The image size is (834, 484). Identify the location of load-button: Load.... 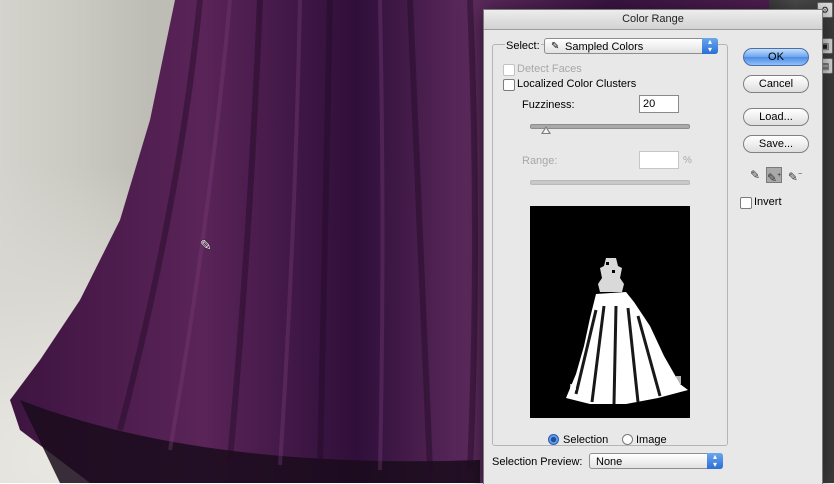
(776, 117).